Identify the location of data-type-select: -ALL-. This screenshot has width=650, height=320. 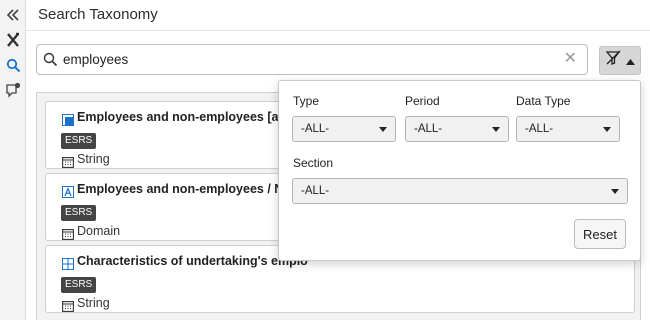
(568, 129).